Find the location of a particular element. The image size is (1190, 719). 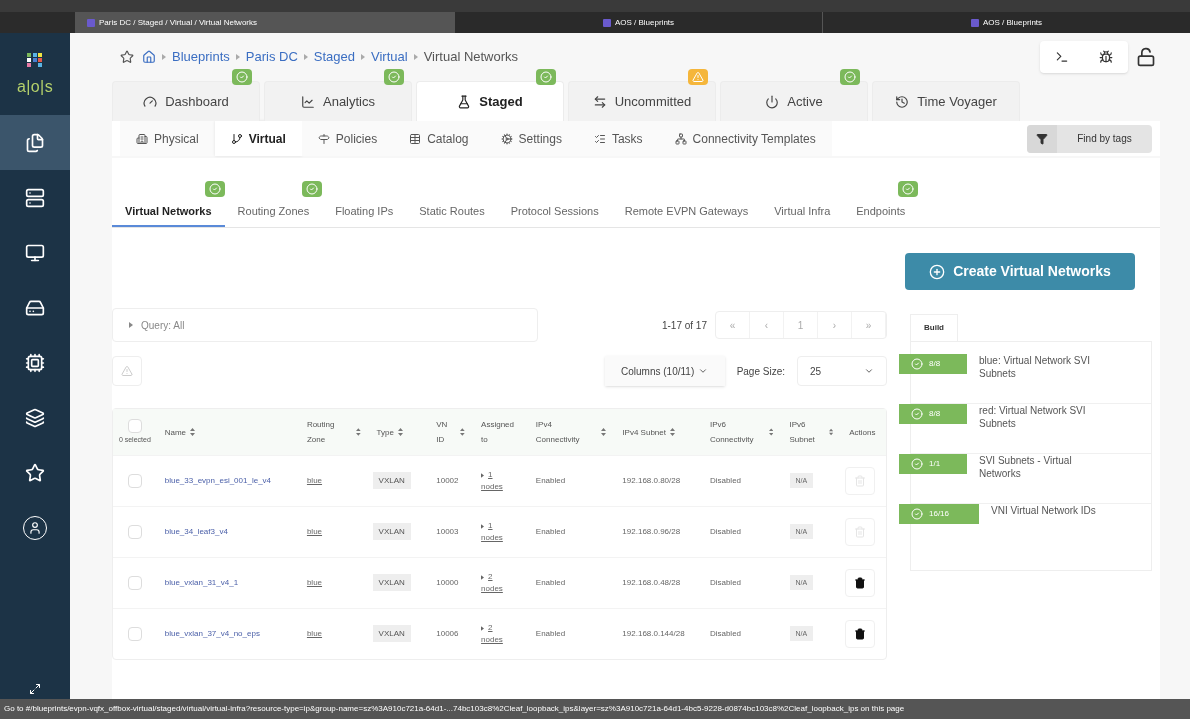

main-tab: Active is located at coordinates (794, 101).